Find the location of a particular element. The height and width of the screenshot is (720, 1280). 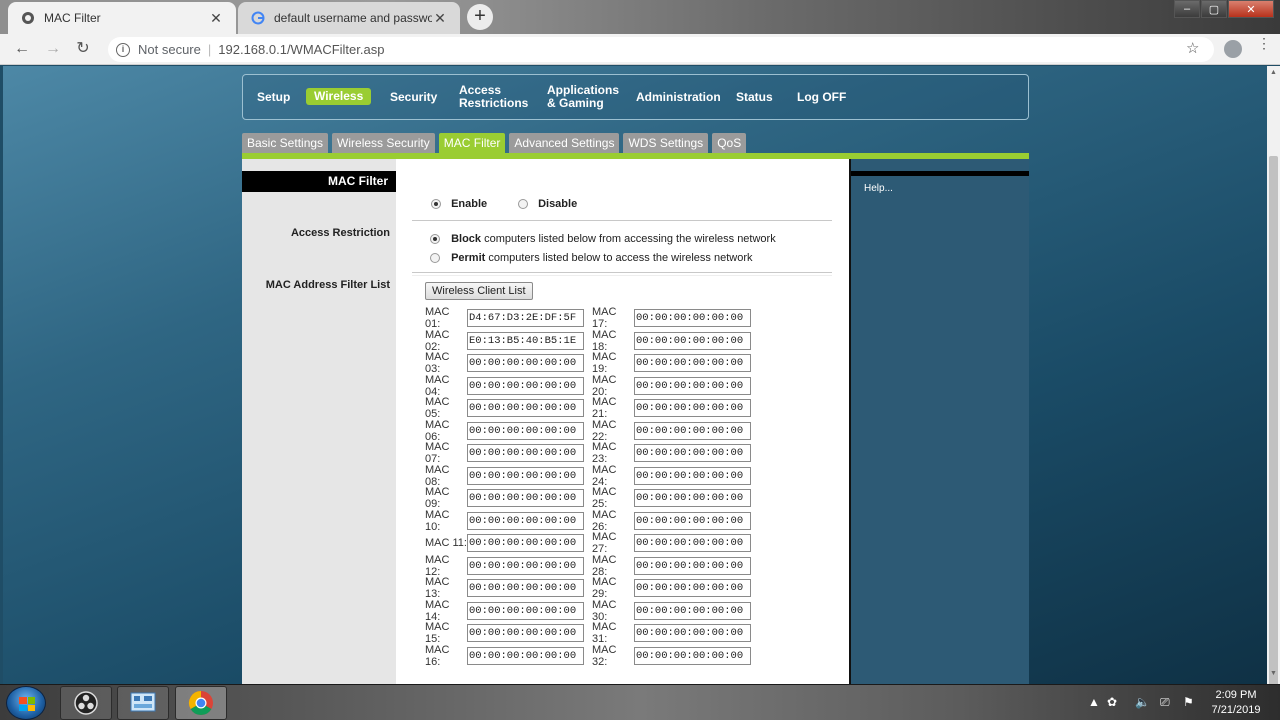

back-icon: ← is located at coordinates (22, 49).